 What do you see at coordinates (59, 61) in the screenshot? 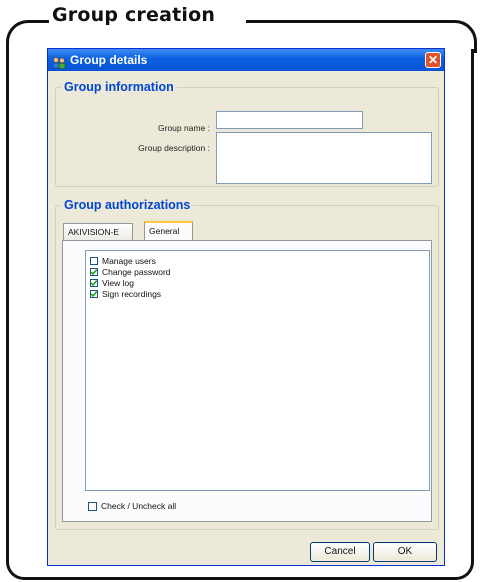
I see `group-icon` at bounding box center [59, 61].